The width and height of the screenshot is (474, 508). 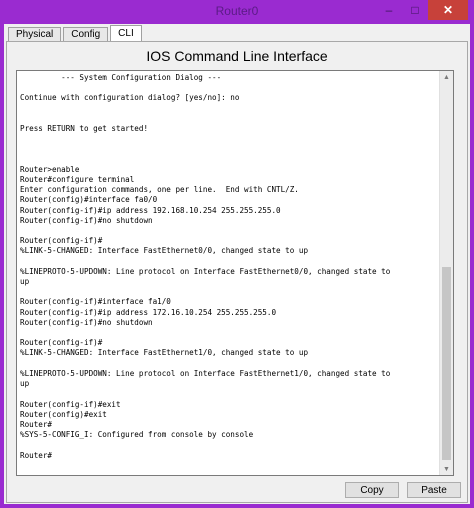 I want to click on paste-button: Paste, so click(x=434, y=490).